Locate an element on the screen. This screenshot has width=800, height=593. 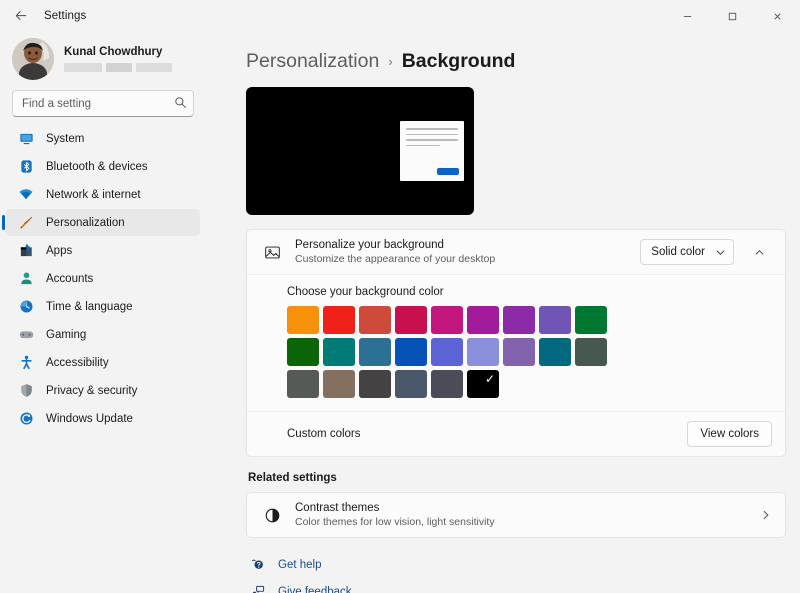
sidebar-item-windows-update: Windows Update is located at coordinates (103, 418).